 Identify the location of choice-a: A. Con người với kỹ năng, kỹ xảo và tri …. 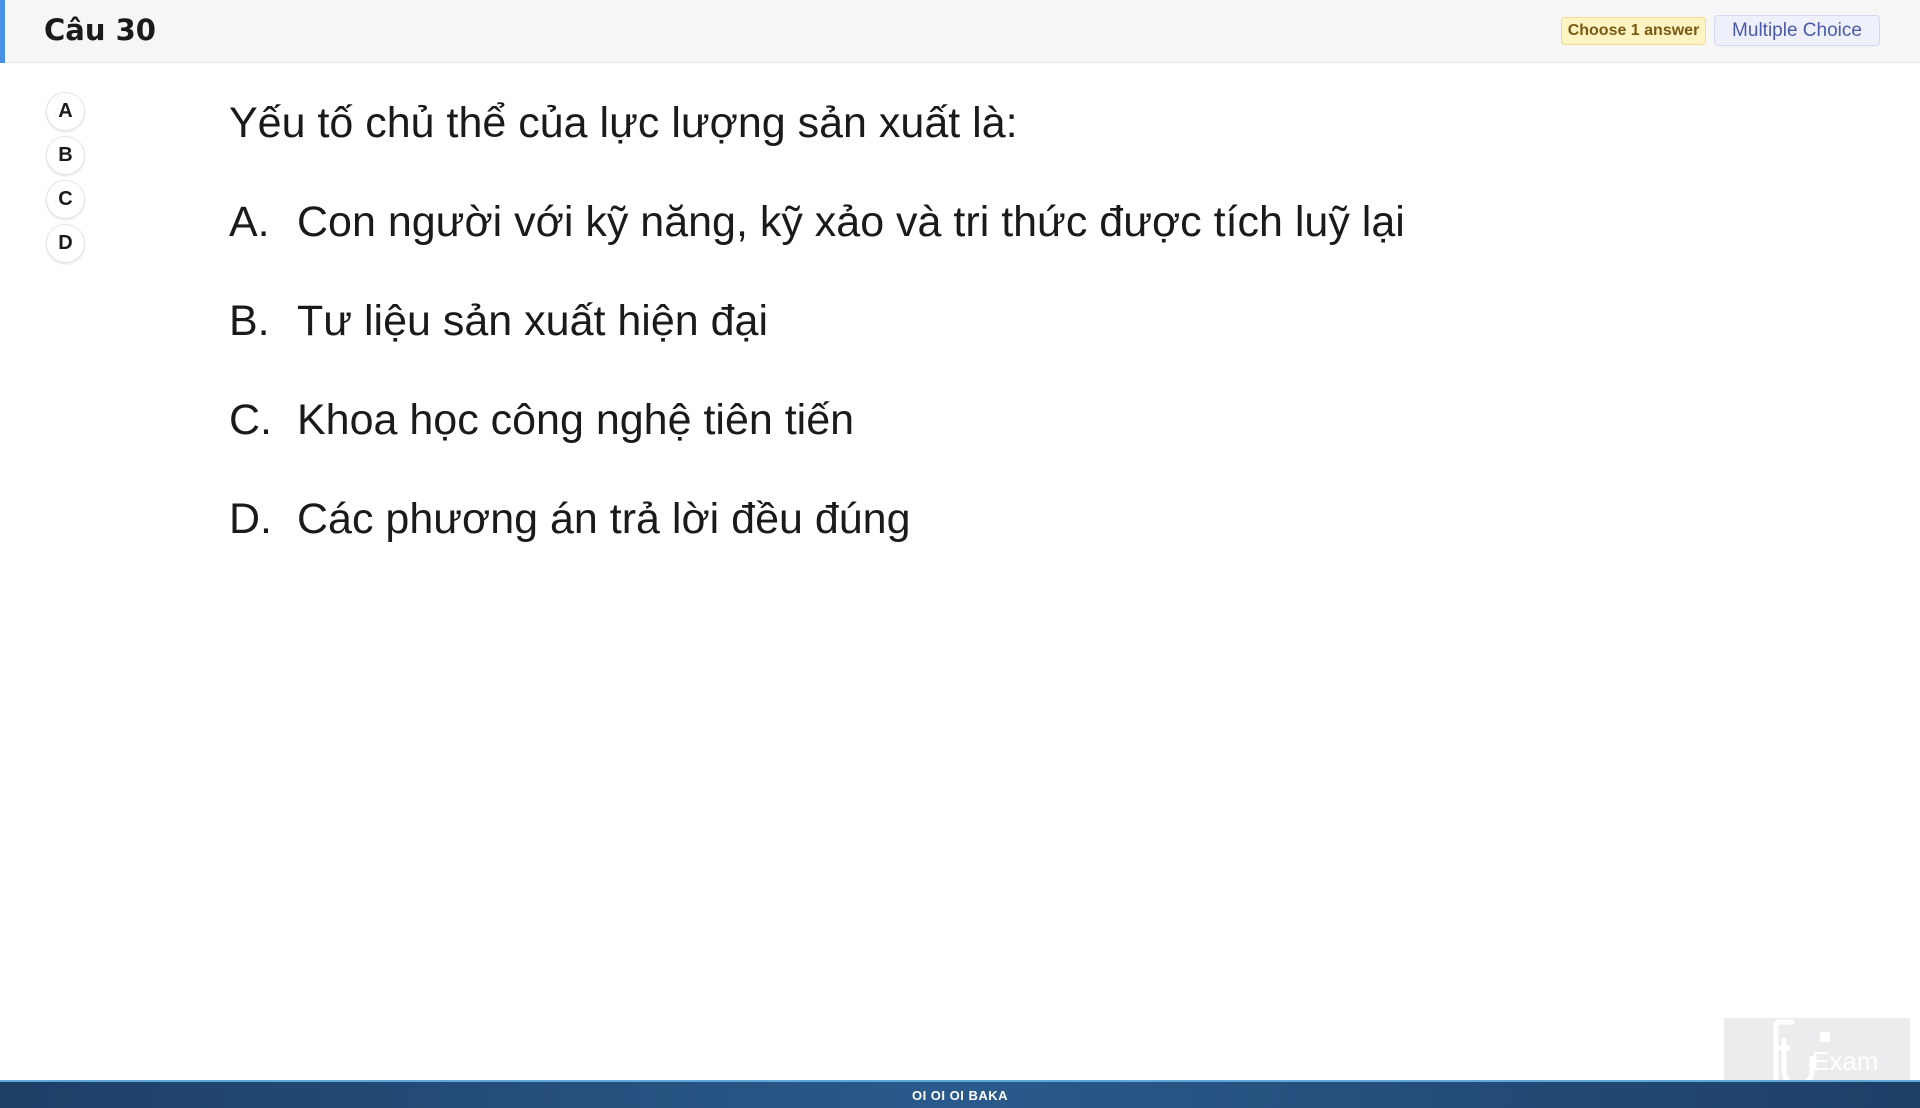
(929, 238).